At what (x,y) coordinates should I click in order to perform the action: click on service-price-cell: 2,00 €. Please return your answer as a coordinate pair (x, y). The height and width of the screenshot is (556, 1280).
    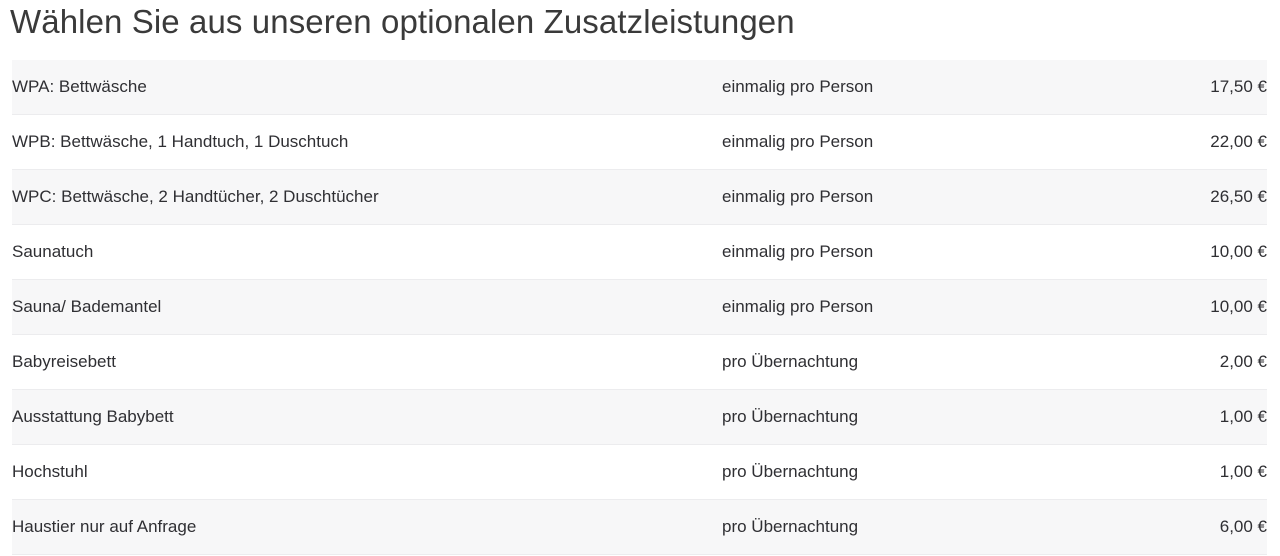
    Looking at the image, I should click on (1157, 362).